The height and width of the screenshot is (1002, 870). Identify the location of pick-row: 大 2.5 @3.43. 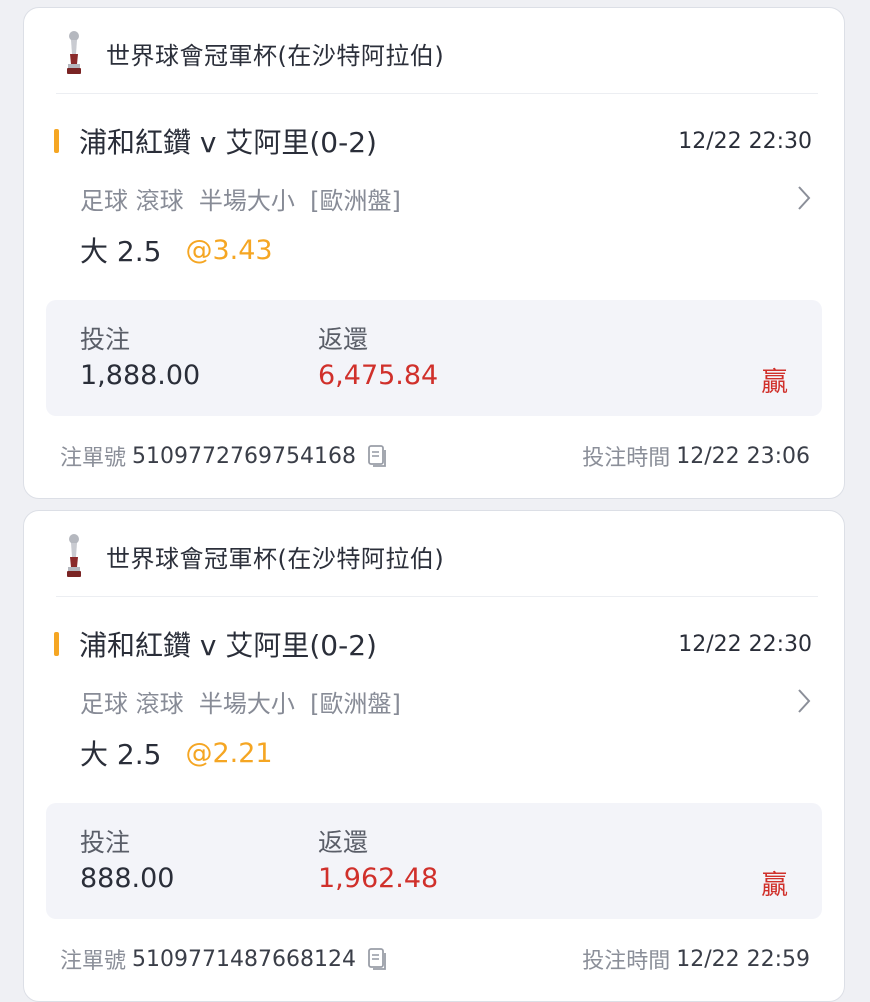
(176, 250).